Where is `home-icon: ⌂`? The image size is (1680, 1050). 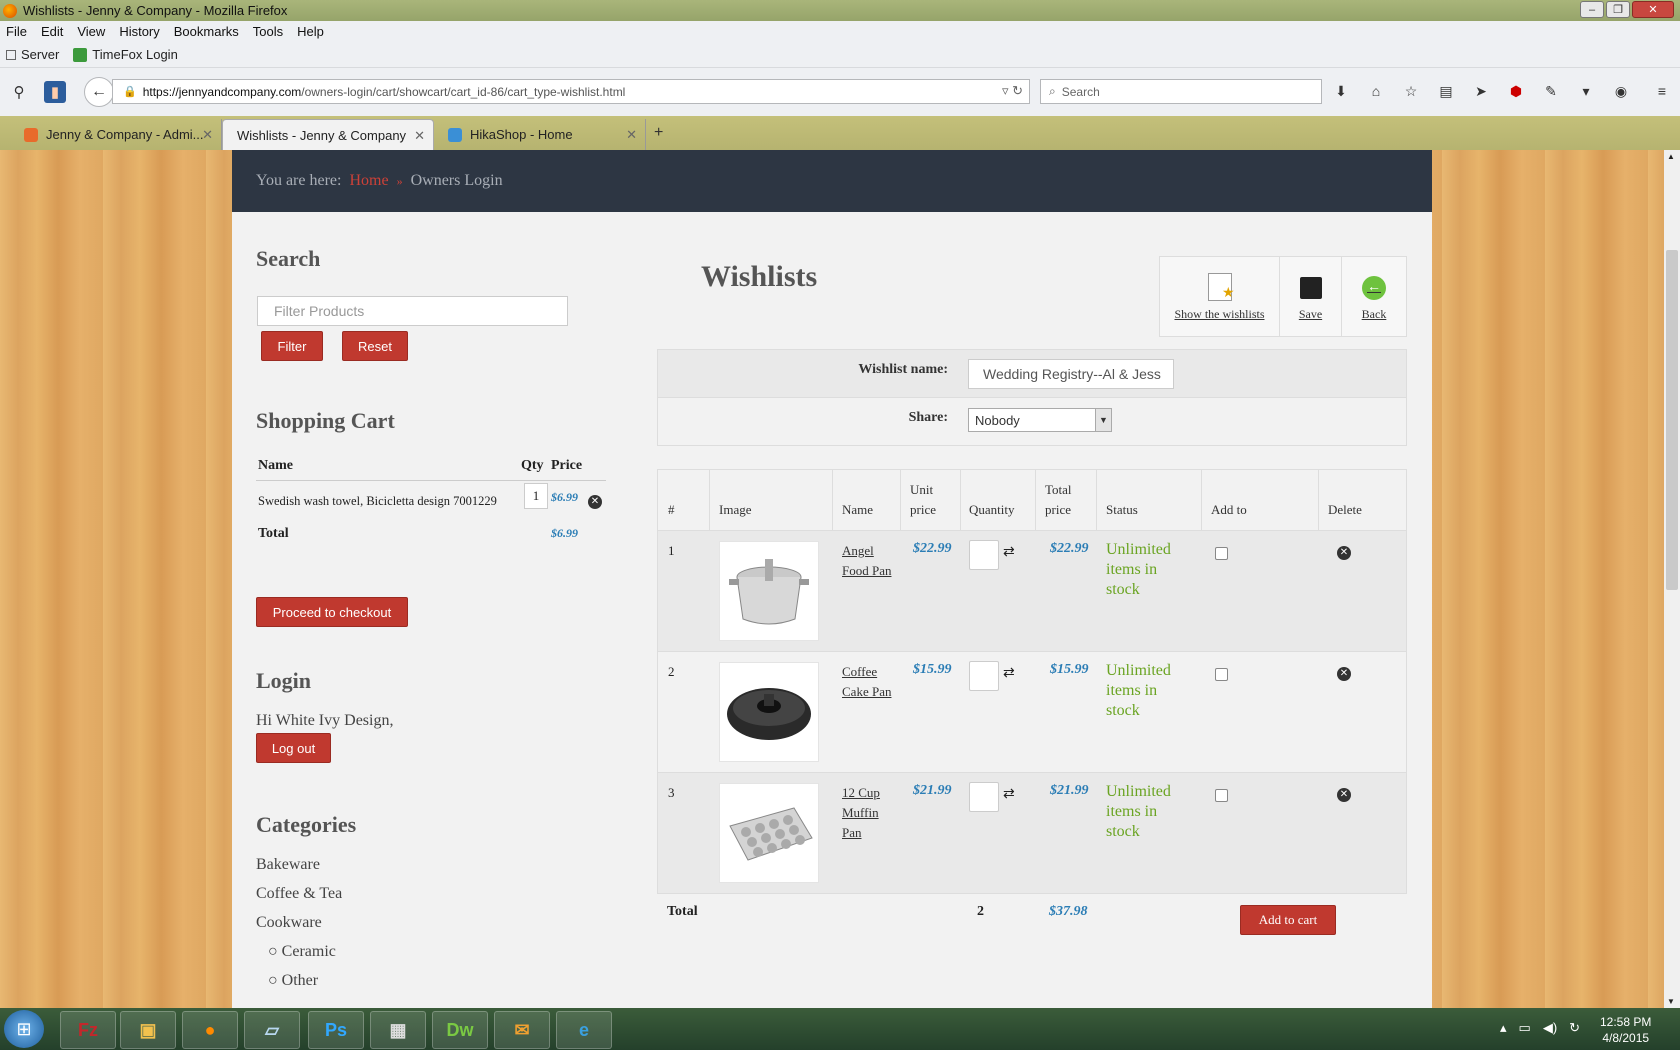 home-icon: ⌂ is located at coordinates (1376, 91).